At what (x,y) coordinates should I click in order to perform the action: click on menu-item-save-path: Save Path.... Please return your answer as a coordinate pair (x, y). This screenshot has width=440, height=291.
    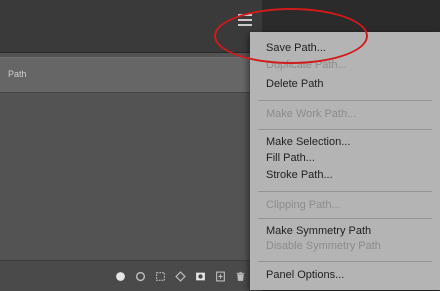
    Looking at the image, I should click on (296, 48).